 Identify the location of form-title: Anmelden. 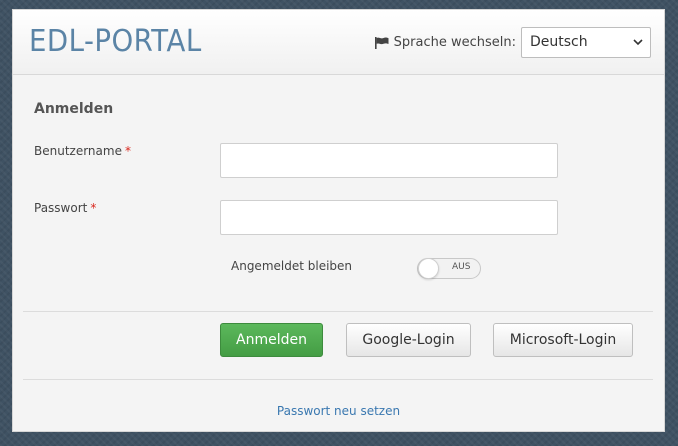
(74, 109).